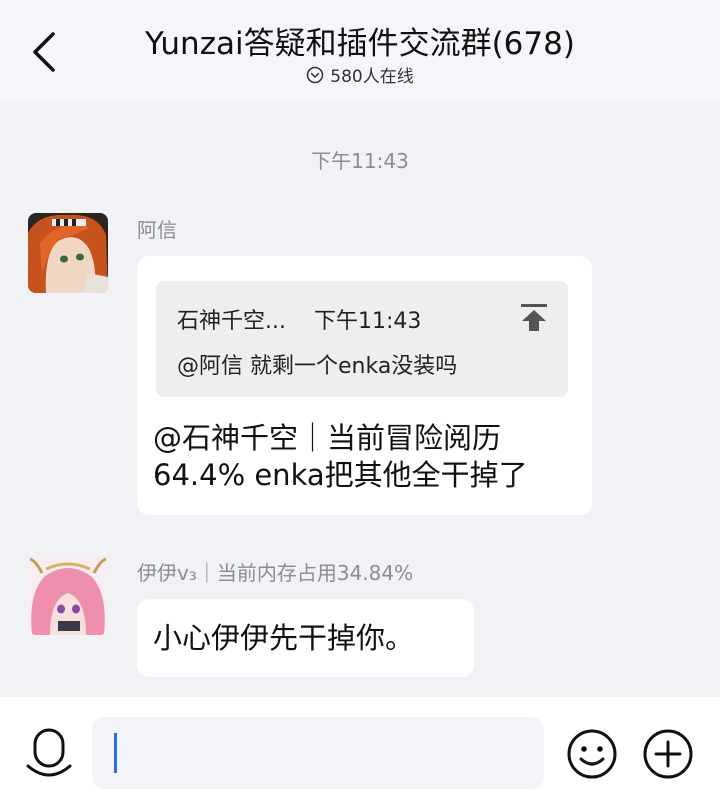 The height and width of the screenshot is (809, 720). Describe the element at coordinates (157, 228) in the screenshot. I see `sender-name: 阿信` at that location.